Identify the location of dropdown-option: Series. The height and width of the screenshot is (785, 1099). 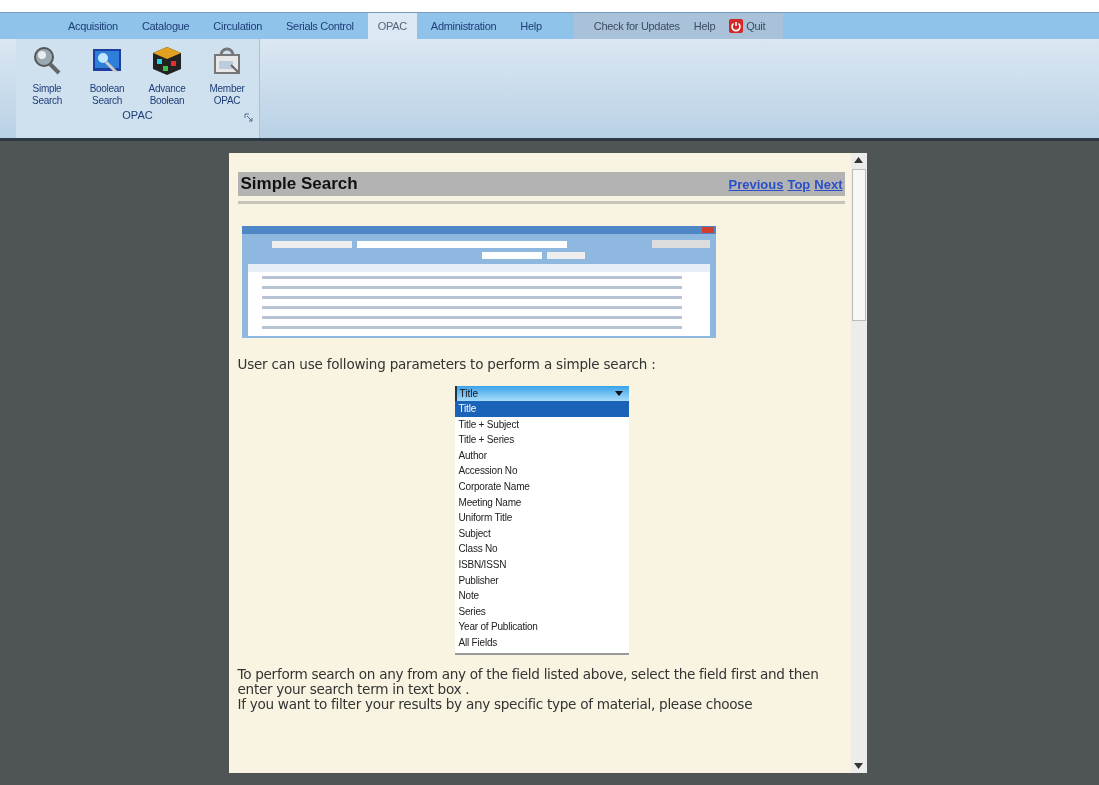
(541, 611).